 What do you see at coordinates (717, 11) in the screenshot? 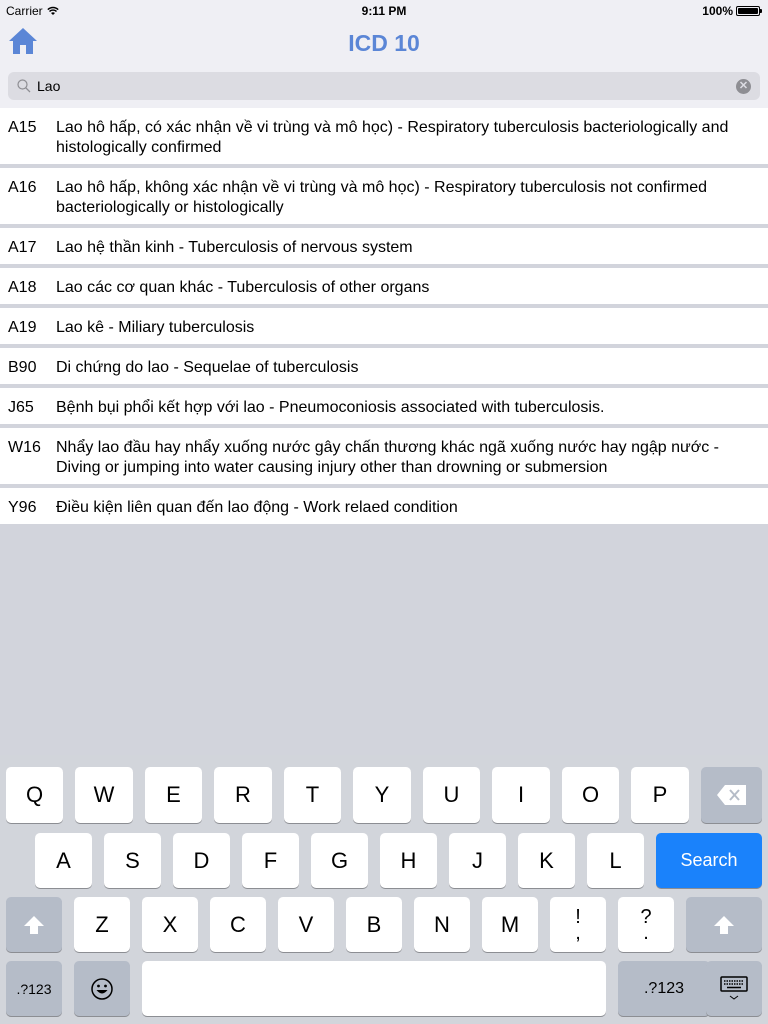
I see `battery-percent: 100%` at bounding box center [717, 11].